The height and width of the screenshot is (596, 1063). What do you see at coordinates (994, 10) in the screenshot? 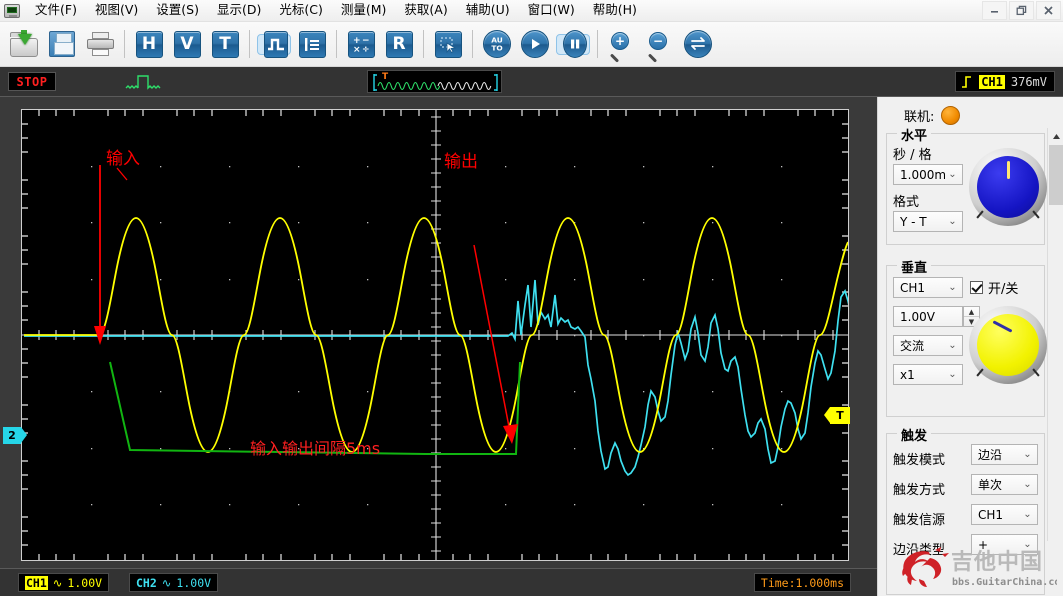
I see `minimize-icon` at bounding box center [994, 10].